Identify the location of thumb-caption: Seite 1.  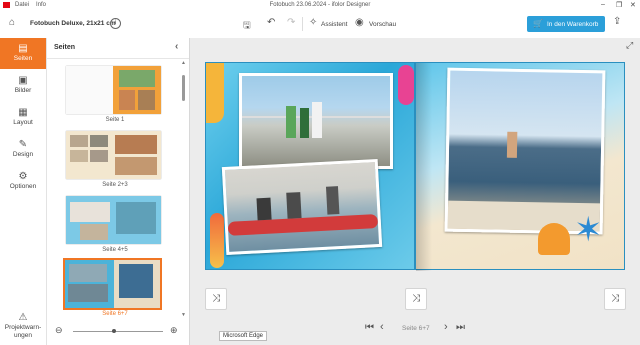
(115, 120).